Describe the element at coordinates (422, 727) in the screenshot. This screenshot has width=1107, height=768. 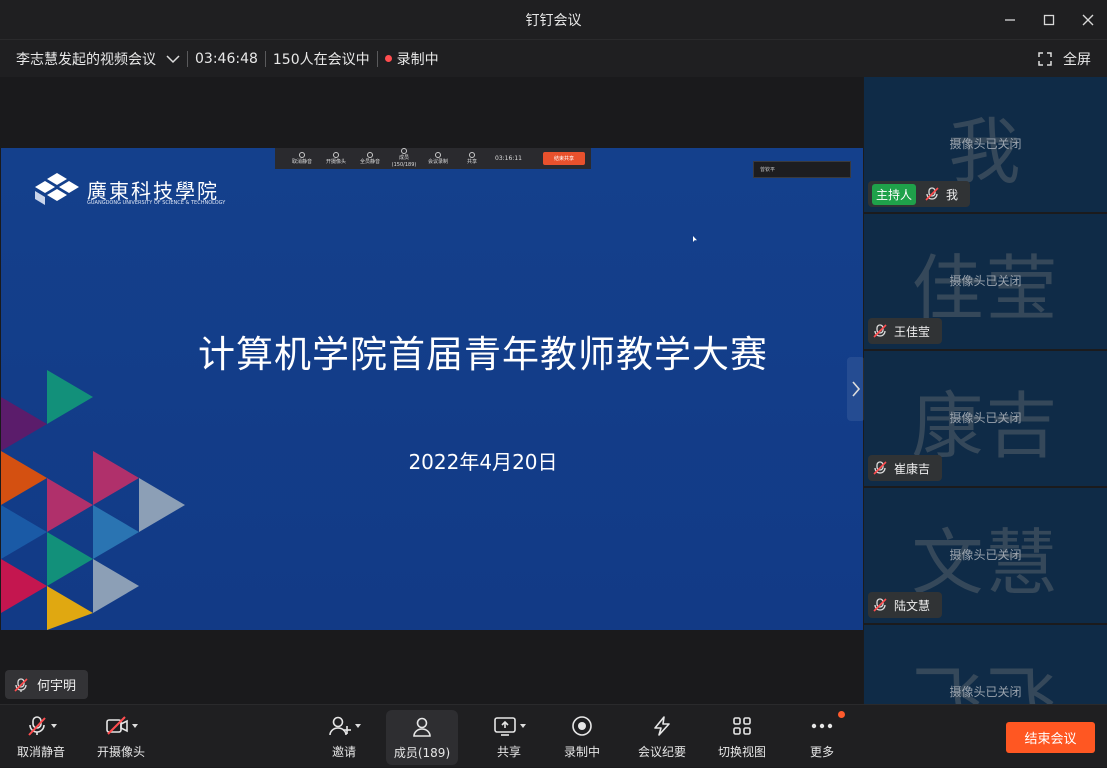
I see `members-icon` at that location.